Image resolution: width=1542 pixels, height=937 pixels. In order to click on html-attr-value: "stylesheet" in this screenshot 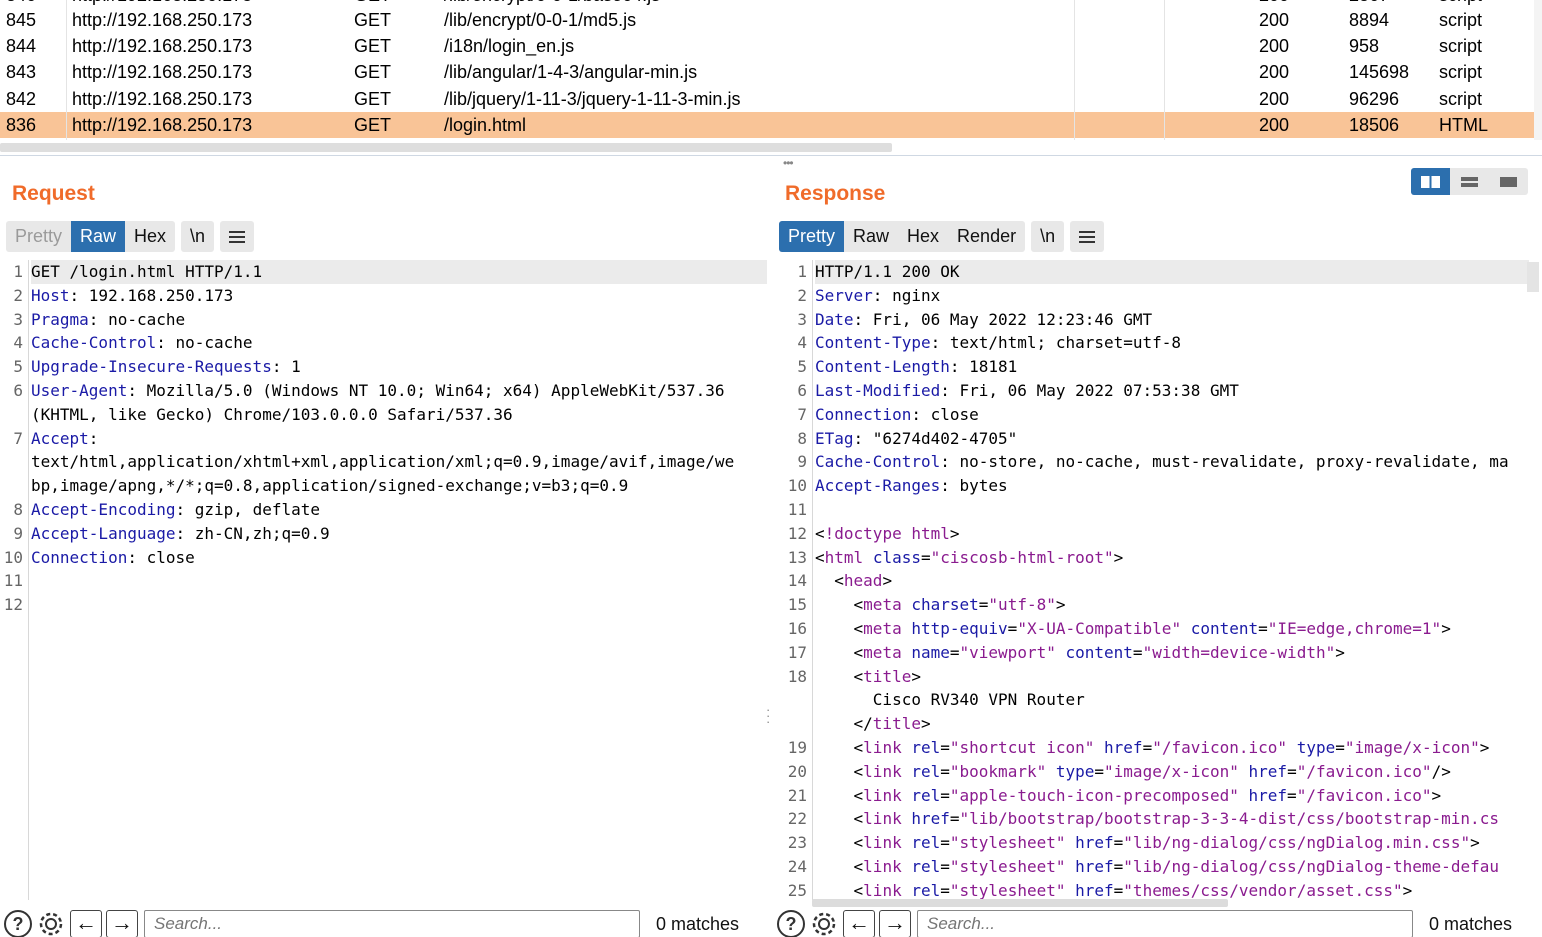, I will do `click(1007, 843)`.